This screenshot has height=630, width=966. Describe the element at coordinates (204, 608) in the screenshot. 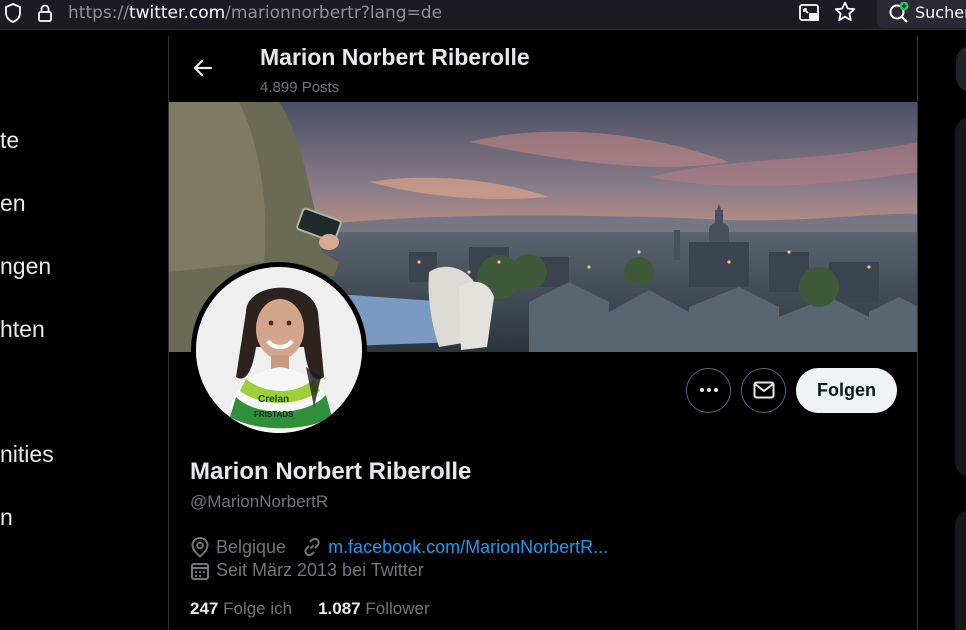

I see `following-count: 247` at that location.